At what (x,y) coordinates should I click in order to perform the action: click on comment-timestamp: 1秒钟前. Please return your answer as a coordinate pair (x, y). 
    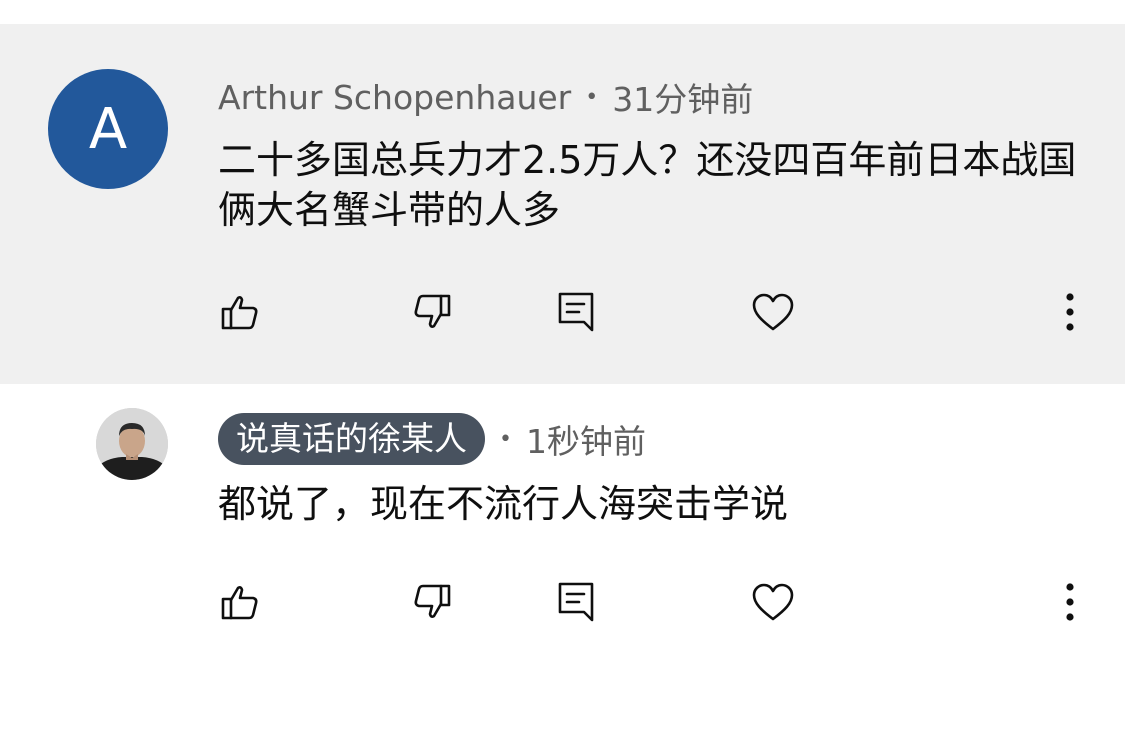
    Looking at the image, I should click on (585, 441).